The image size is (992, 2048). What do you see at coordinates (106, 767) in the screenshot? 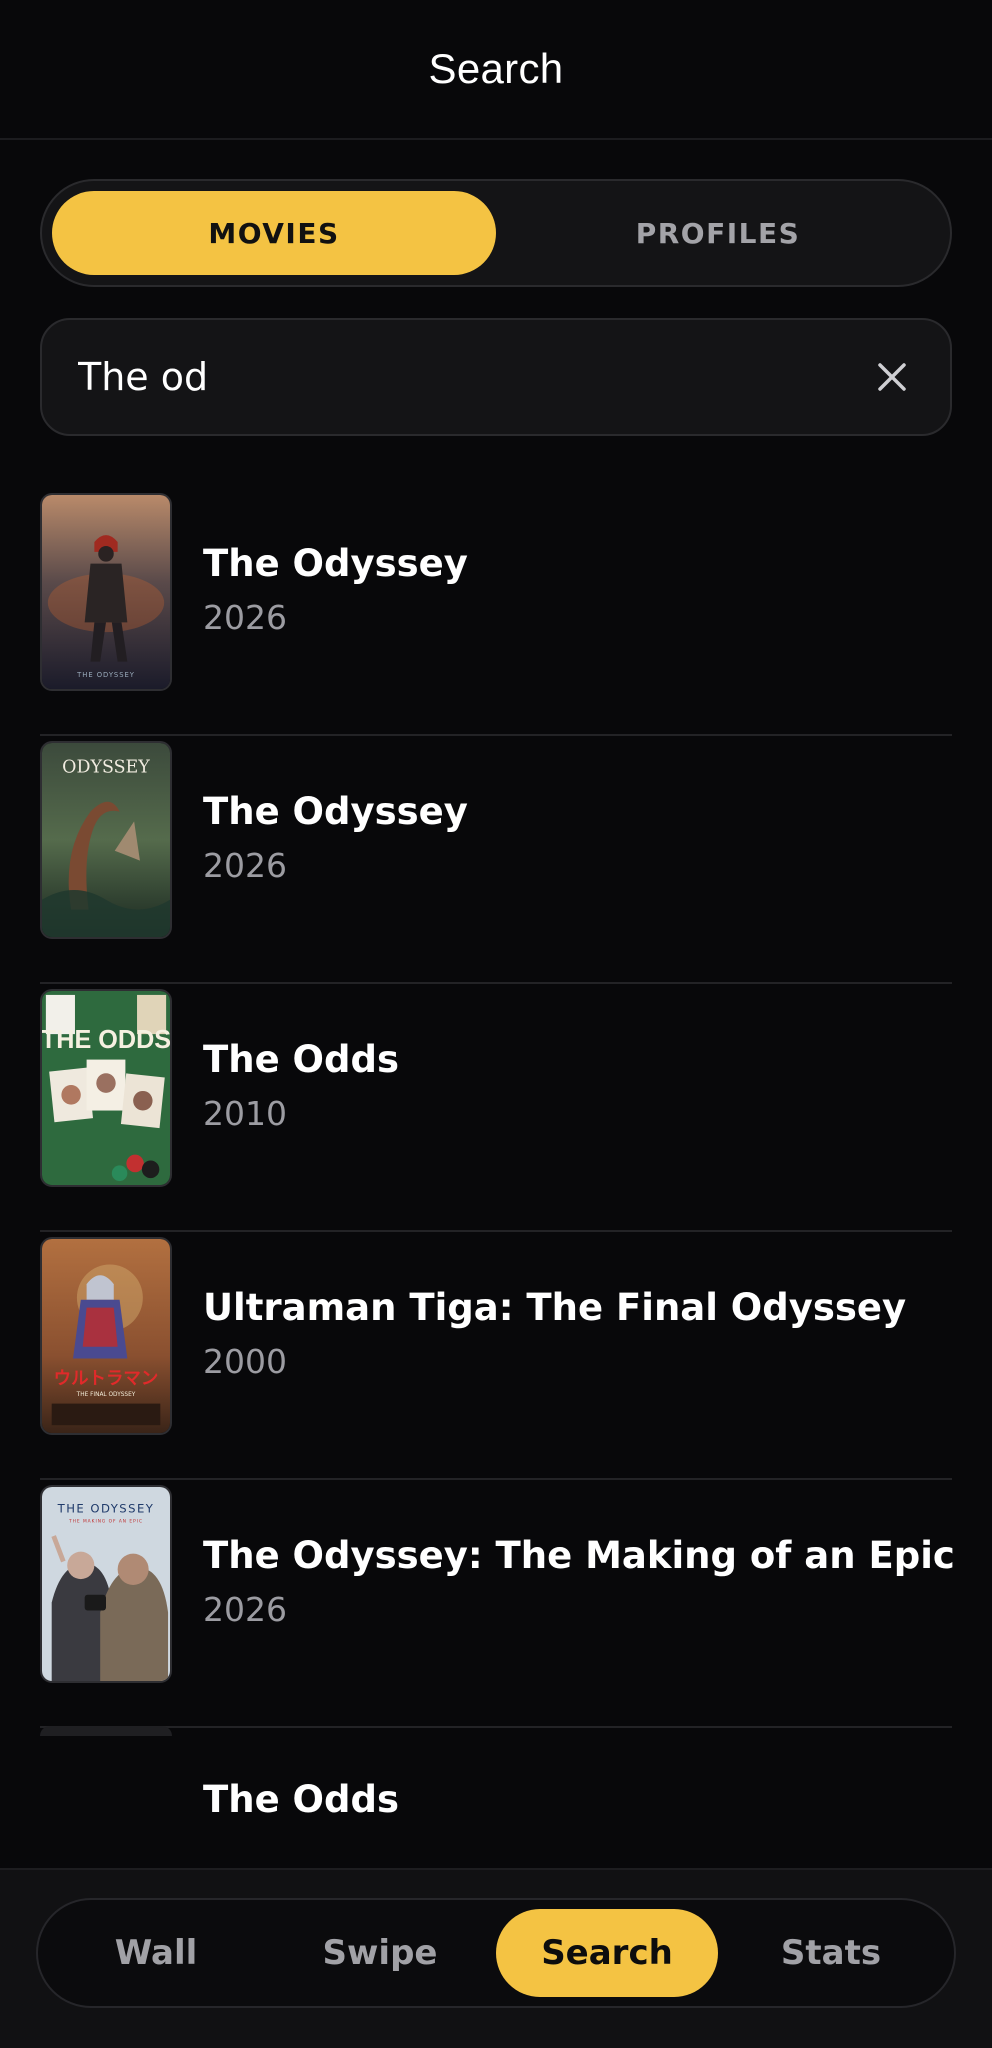
I see `svg-text: ODYSSEY` at bounding box center [106, 767].